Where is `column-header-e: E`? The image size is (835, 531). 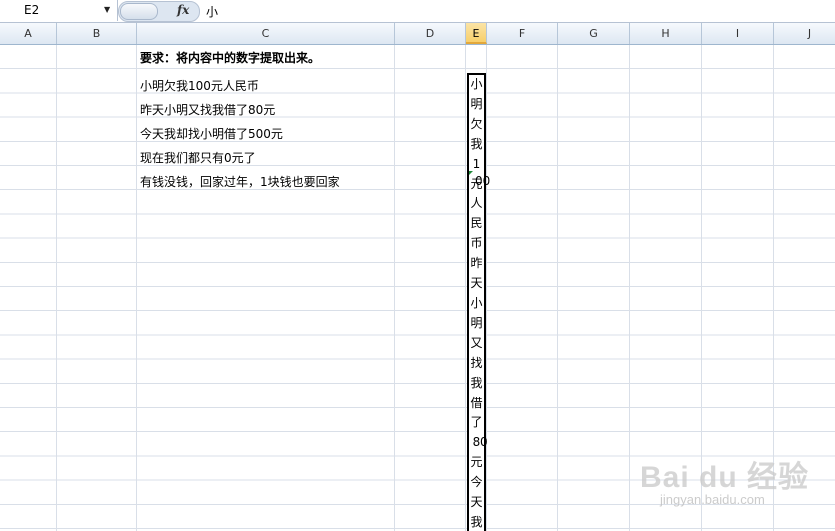
column-header-e: E is located at coordinates (476, 33).